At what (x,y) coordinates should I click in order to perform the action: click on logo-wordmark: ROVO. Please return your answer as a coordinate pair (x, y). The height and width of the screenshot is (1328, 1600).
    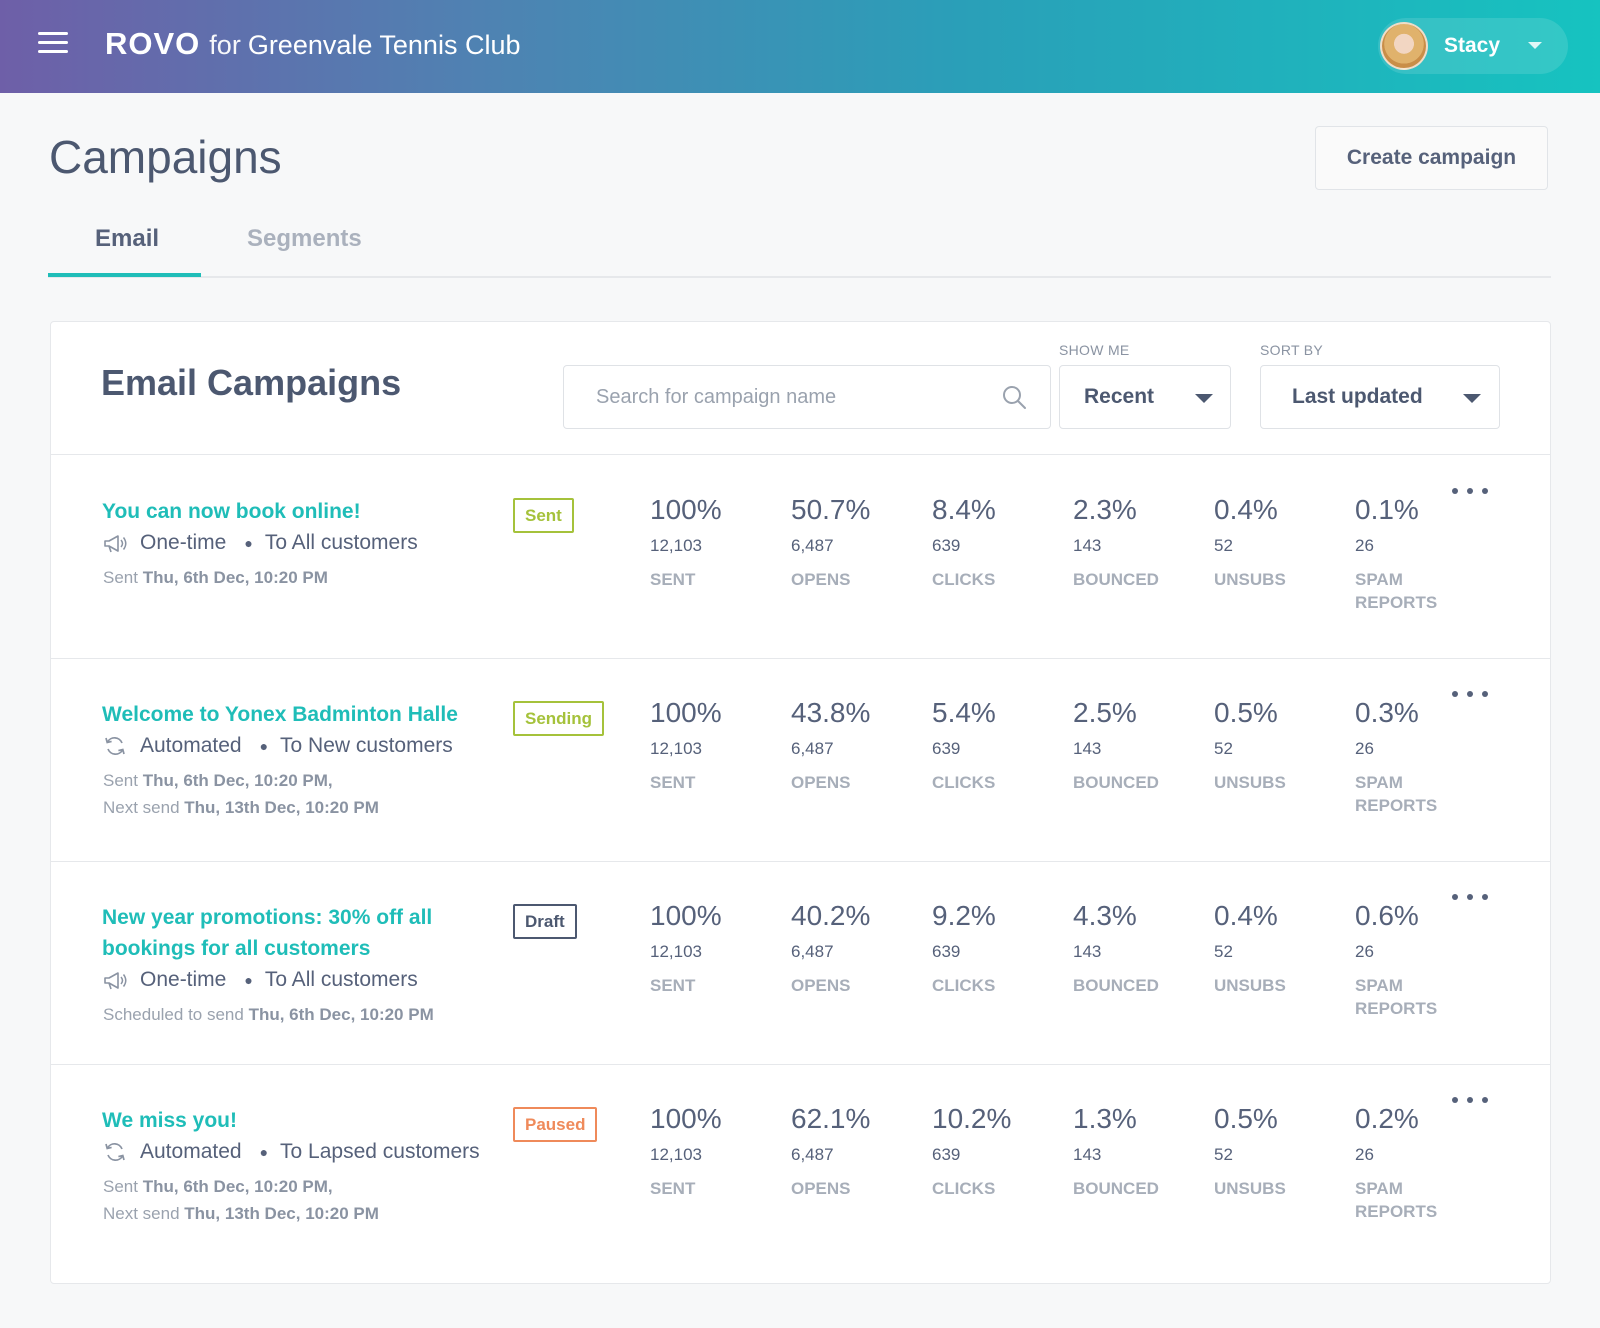
    Looking at the image, I should click on (153, 43).